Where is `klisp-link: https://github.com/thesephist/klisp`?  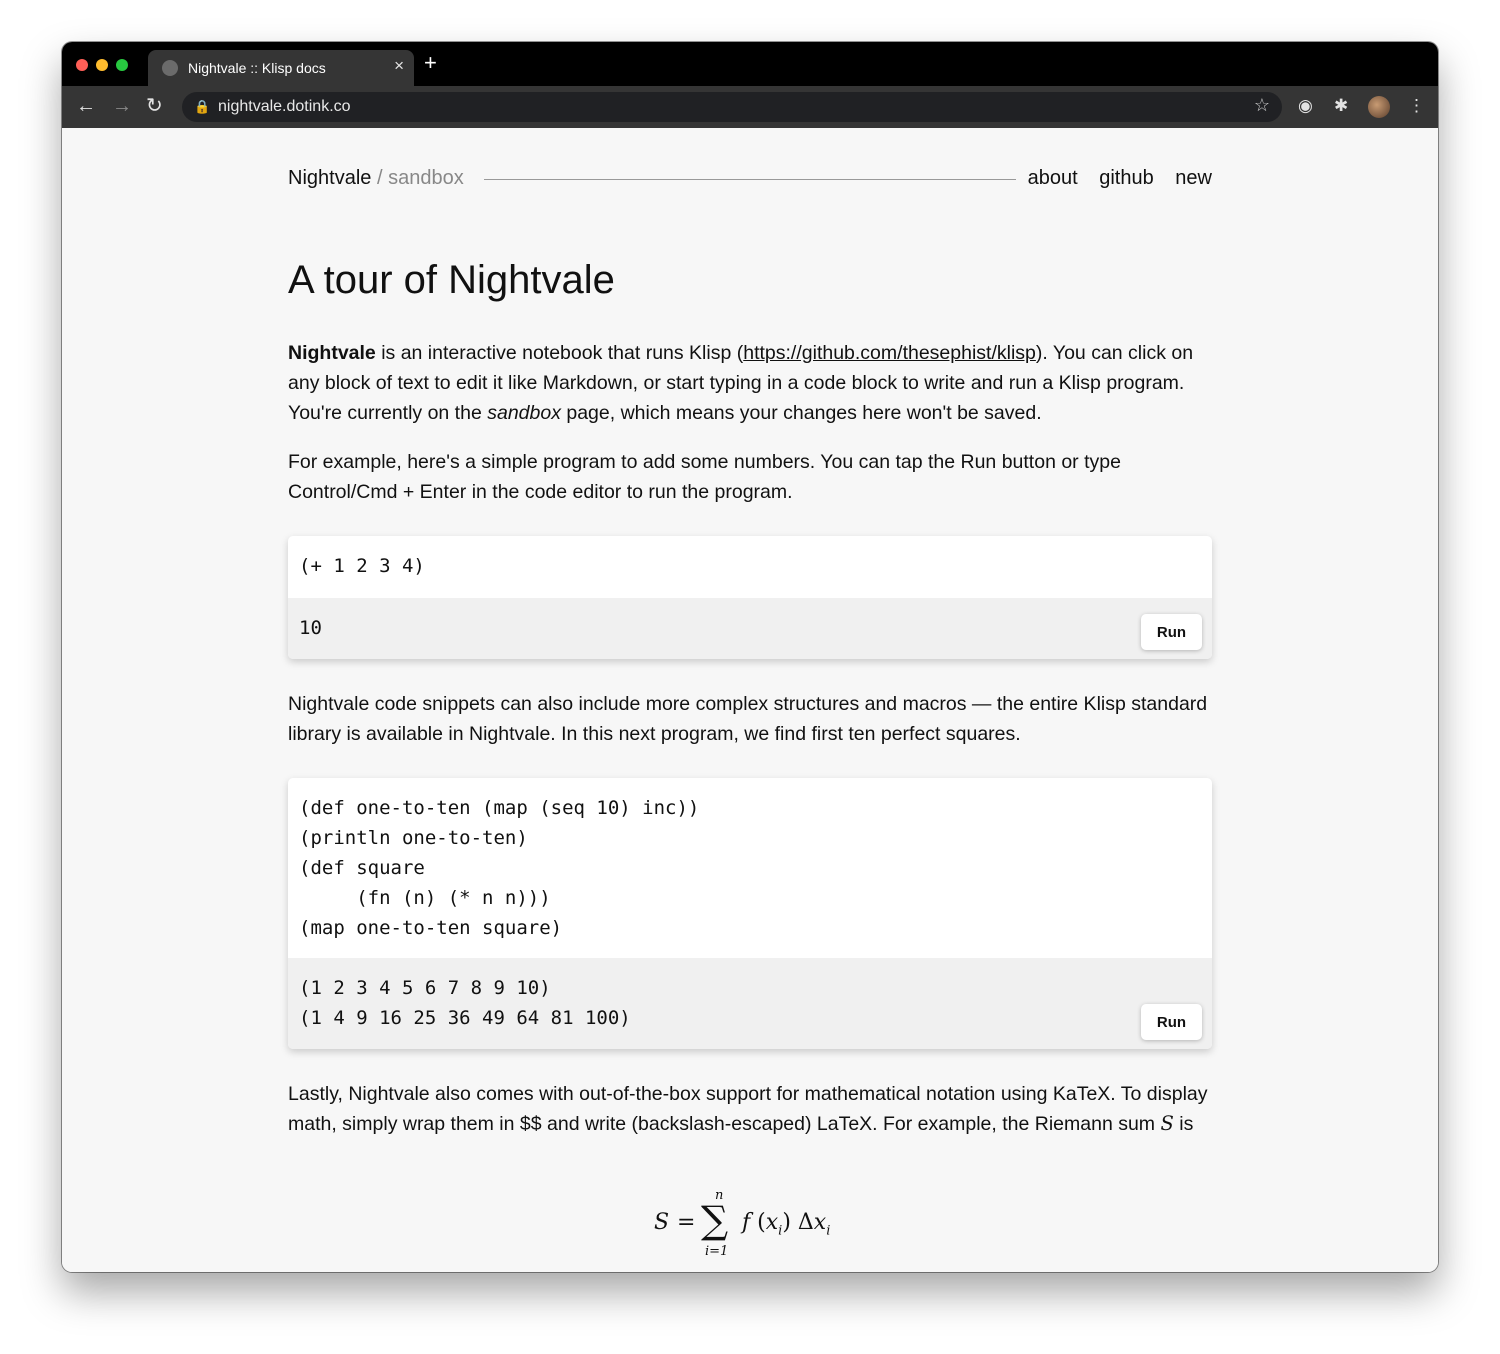
klisp-link: https://github.com/thesephist/klisp is located at coordinates (889, 353).